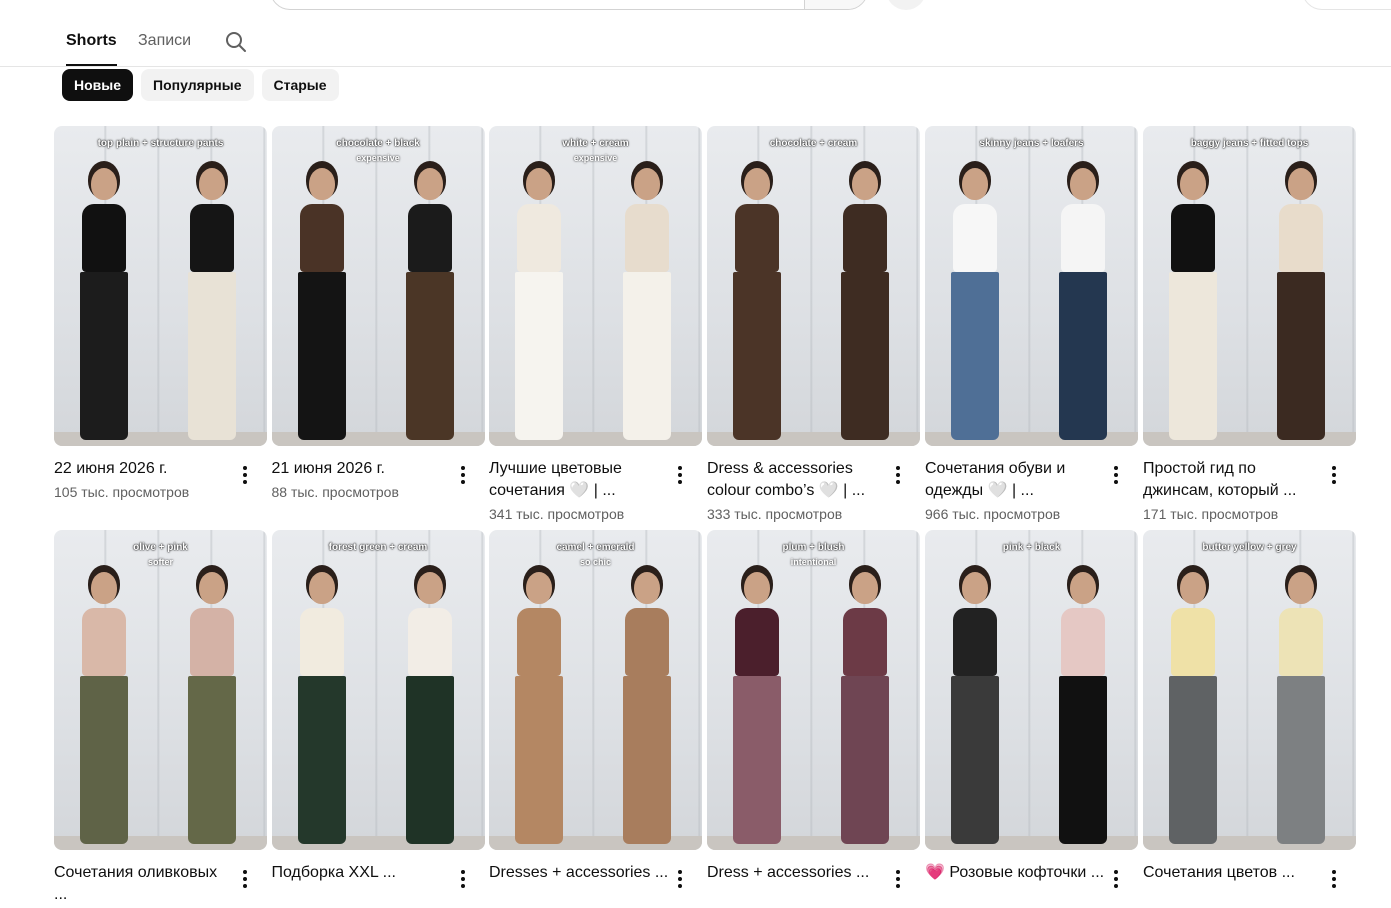 This screenshot has width=1391, height=908. I want to click on short-thumbnail: butter yellow + grey, so click(1249, 690).